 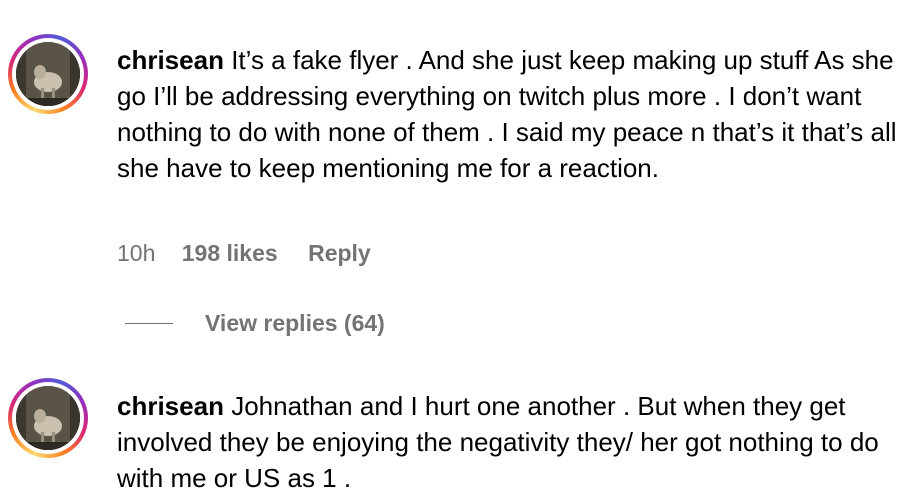 I want to click on comment-meta: 10h 198 likes Reply, so click(x=244, y=253).